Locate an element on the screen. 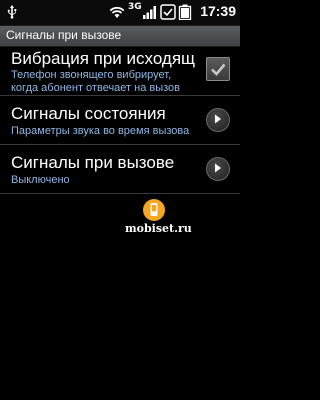 Image resolution: width=320 pixels, height=400 pixels. status-tones-open-button is located at coordinates (218, 120).